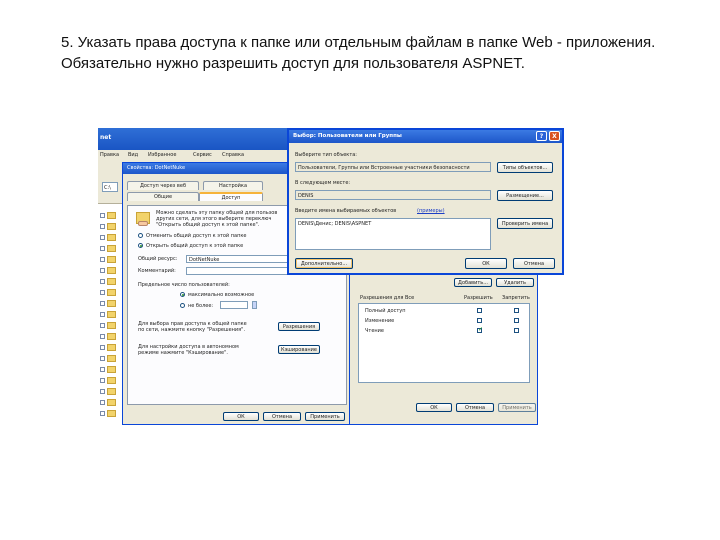  I want to click on properties-apply-button: Применить, so click(325, 416).